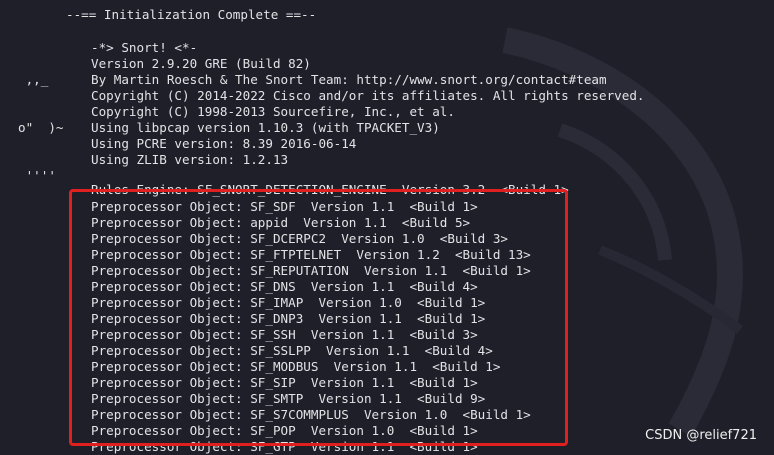 The width and height of the screenshot is (774, 455). Describe the element at coordinates (191, 14) in the screenshot. I see `init-complete-header: --== Initialization Complete ==--` at that location.